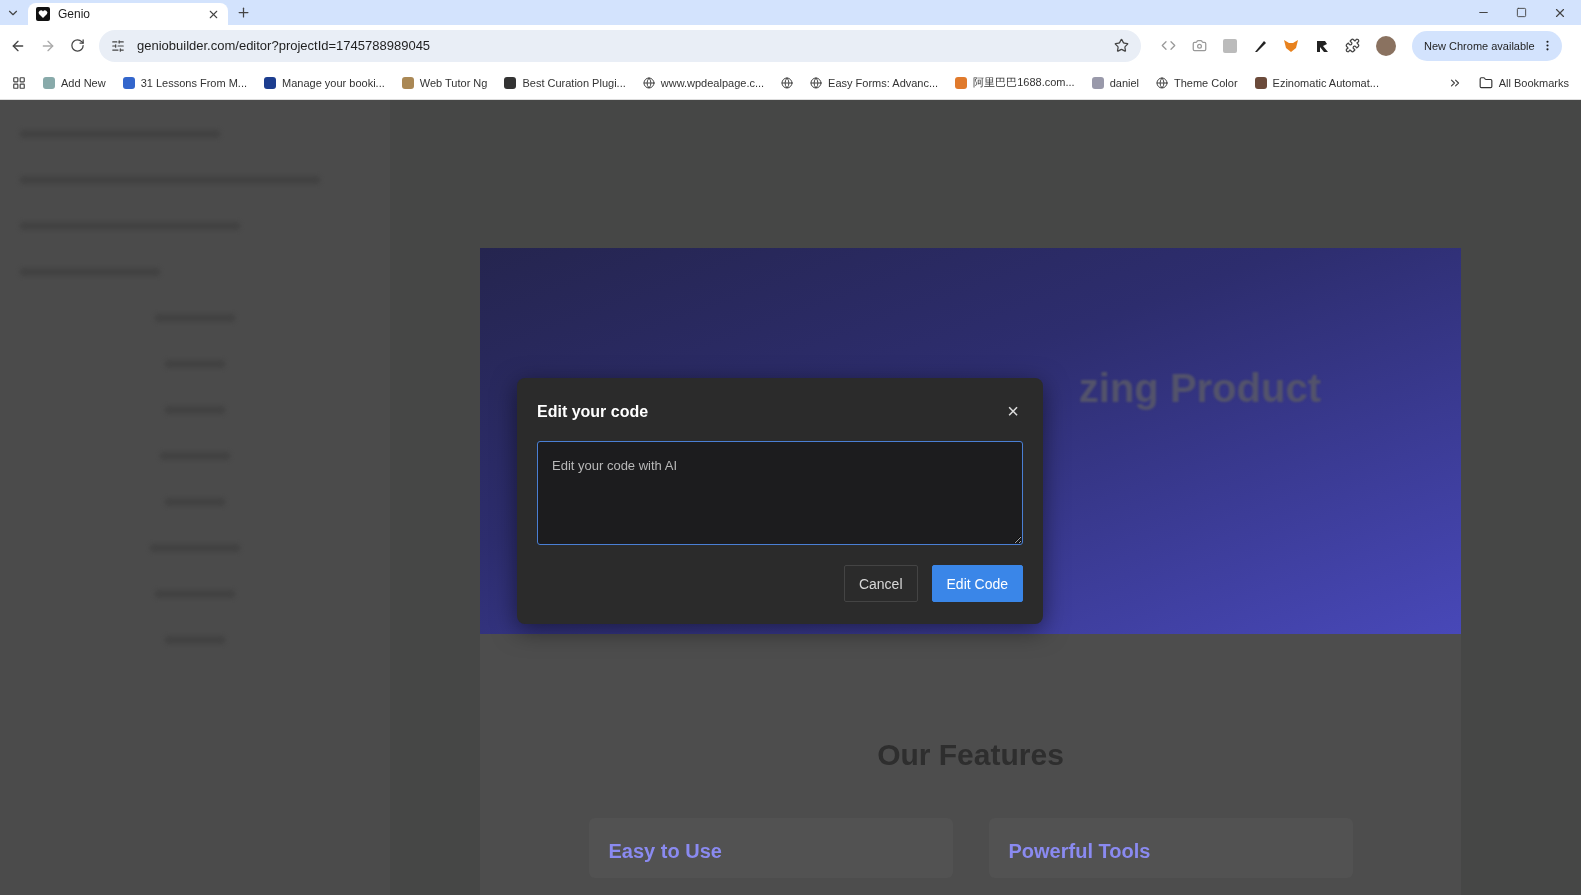 The width and height of the screenshot is (1581, 895). Describe the element at coordinates (1352, 45) in the screenshot. I see `puzzle-icon` at that location.